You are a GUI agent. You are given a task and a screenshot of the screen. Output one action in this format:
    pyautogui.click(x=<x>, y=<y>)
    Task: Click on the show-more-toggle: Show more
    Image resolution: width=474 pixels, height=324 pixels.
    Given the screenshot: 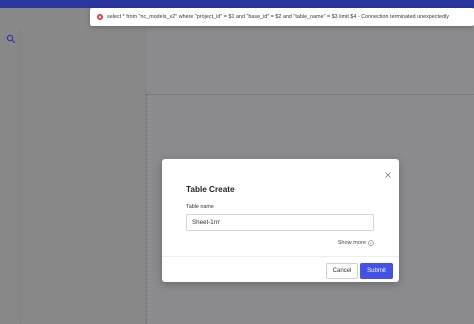 What is the action you would take?
    pyautogui.click(x=356, y=243)
    